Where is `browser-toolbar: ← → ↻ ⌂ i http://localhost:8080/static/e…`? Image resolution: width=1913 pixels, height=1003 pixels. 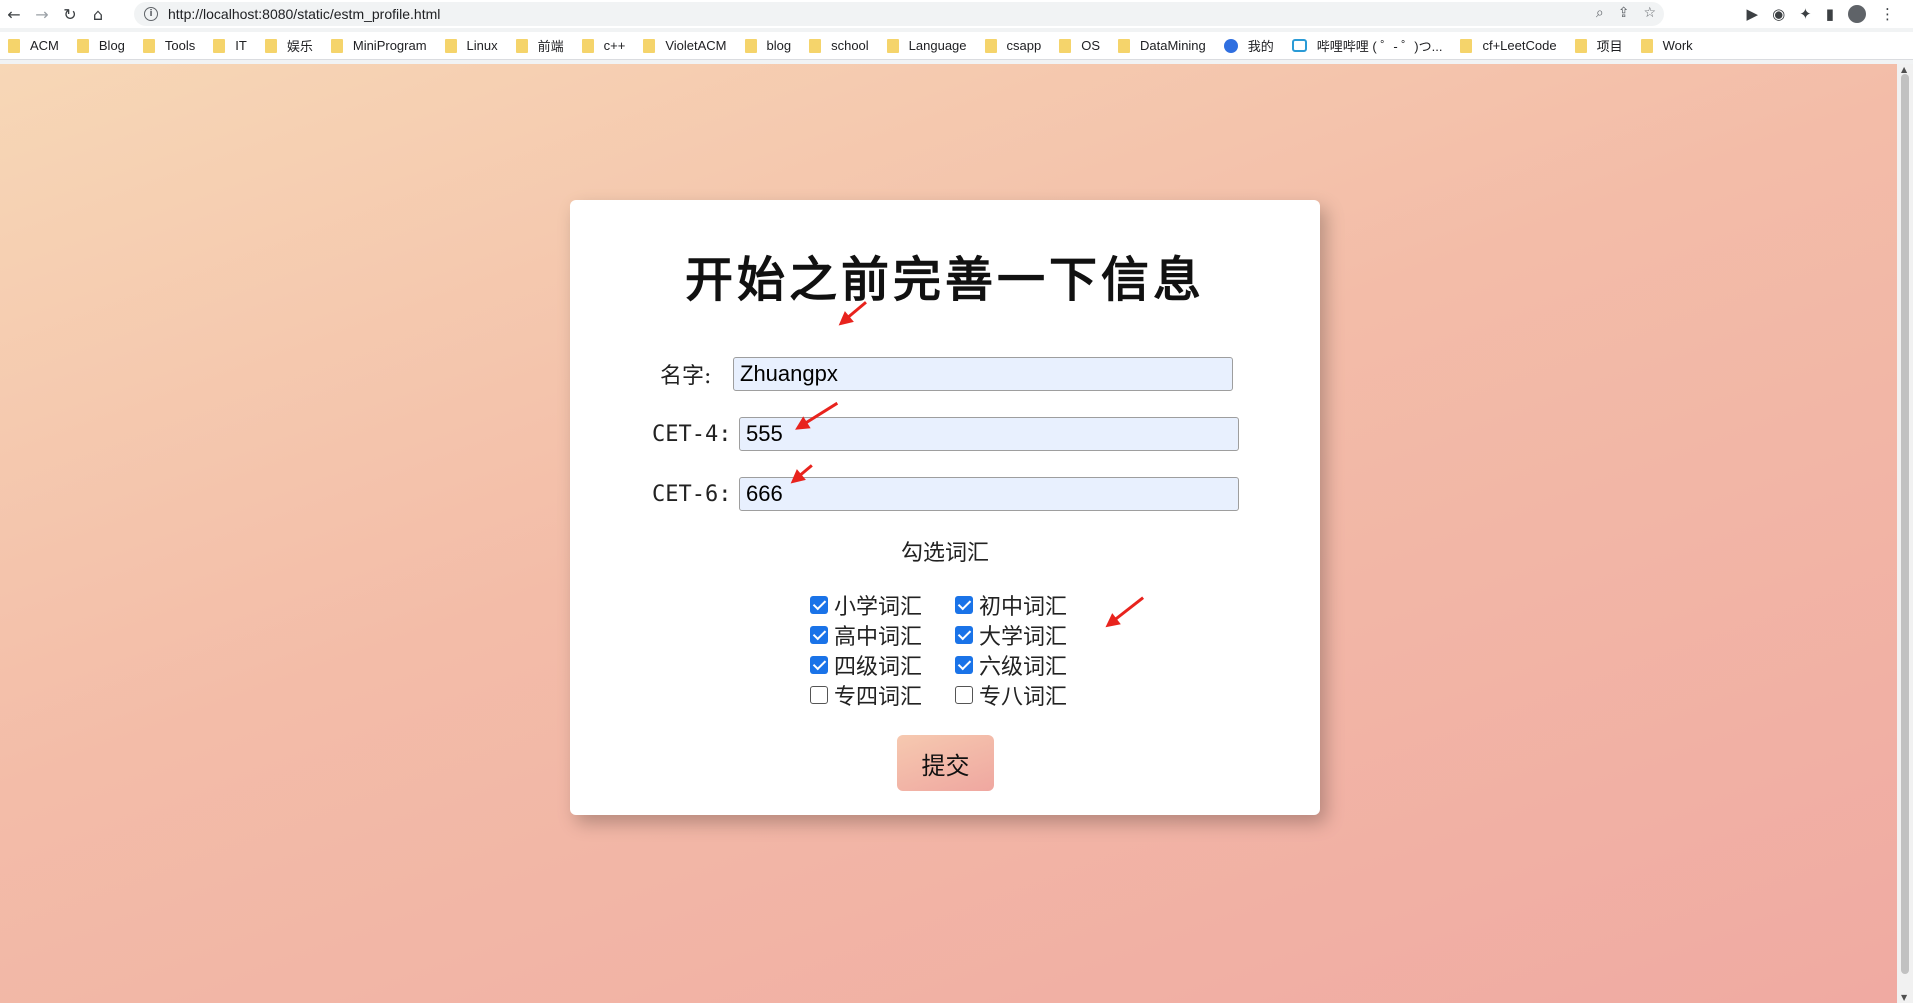
browser-toolbar: ← → ↻ ⌂ i http://localhost:8080/static/e… is located at coordinates (956, 14).